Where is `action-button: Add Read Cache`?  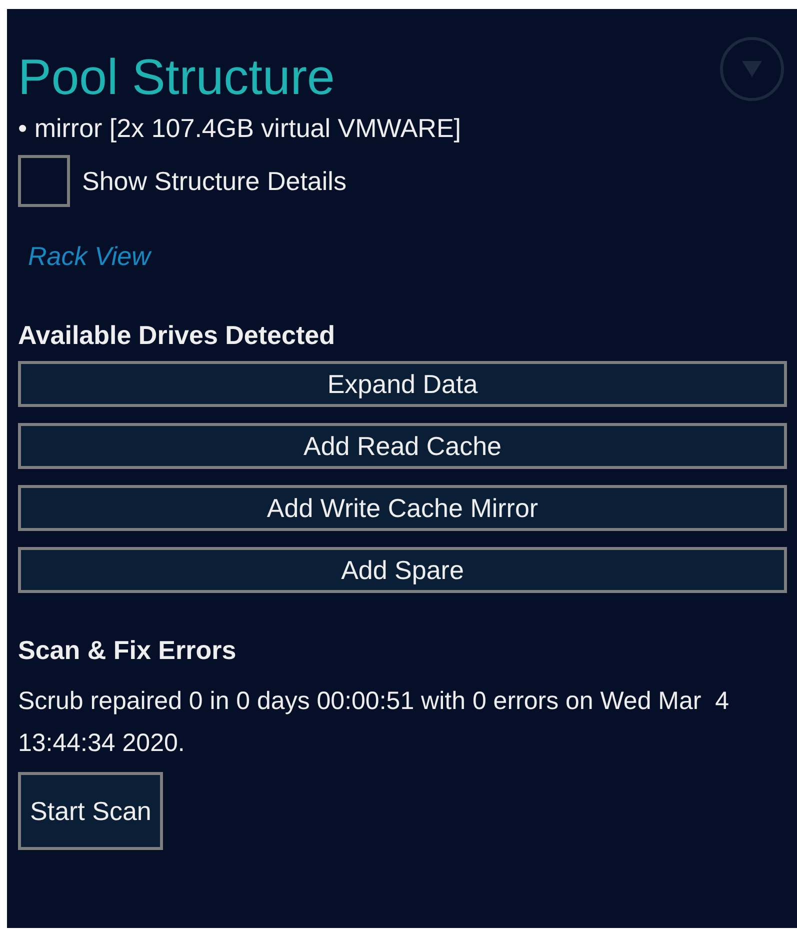
action-button: Add Read Cache is located at coordinates (402, 446).